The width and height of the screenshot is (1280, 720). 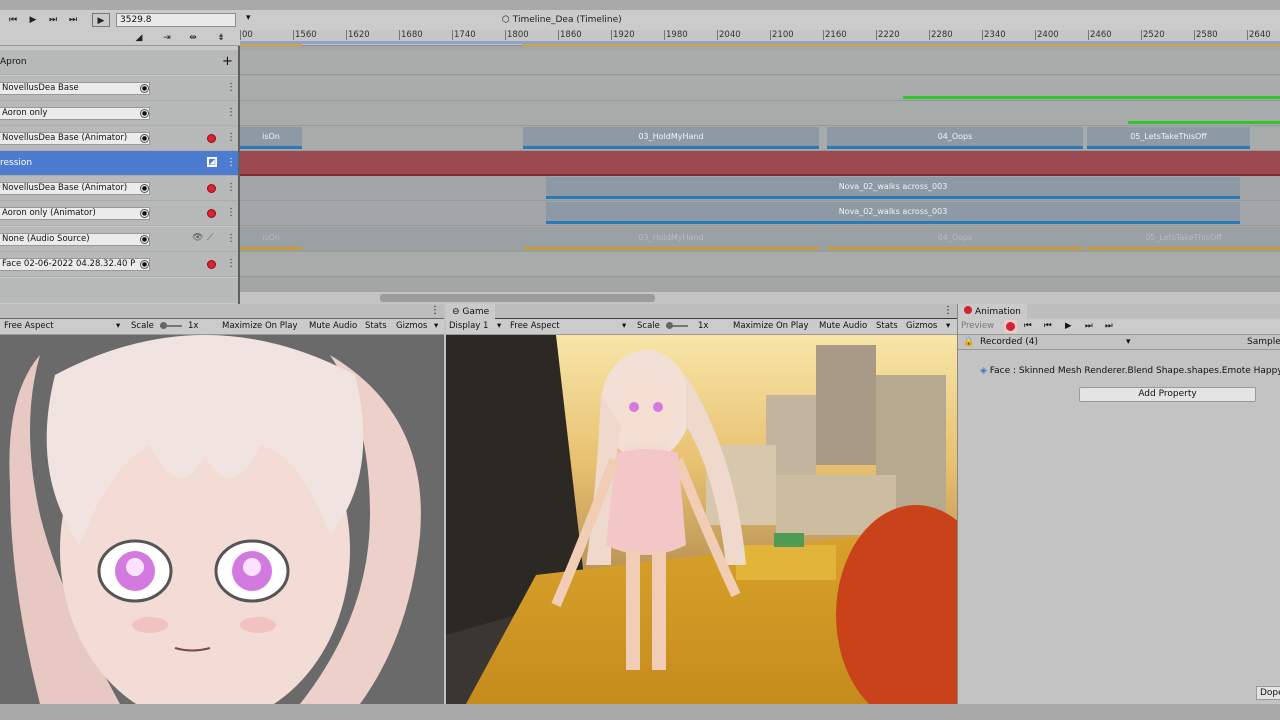 I want to click on go-end-icon: ⏭, so click(x=73, y=20).